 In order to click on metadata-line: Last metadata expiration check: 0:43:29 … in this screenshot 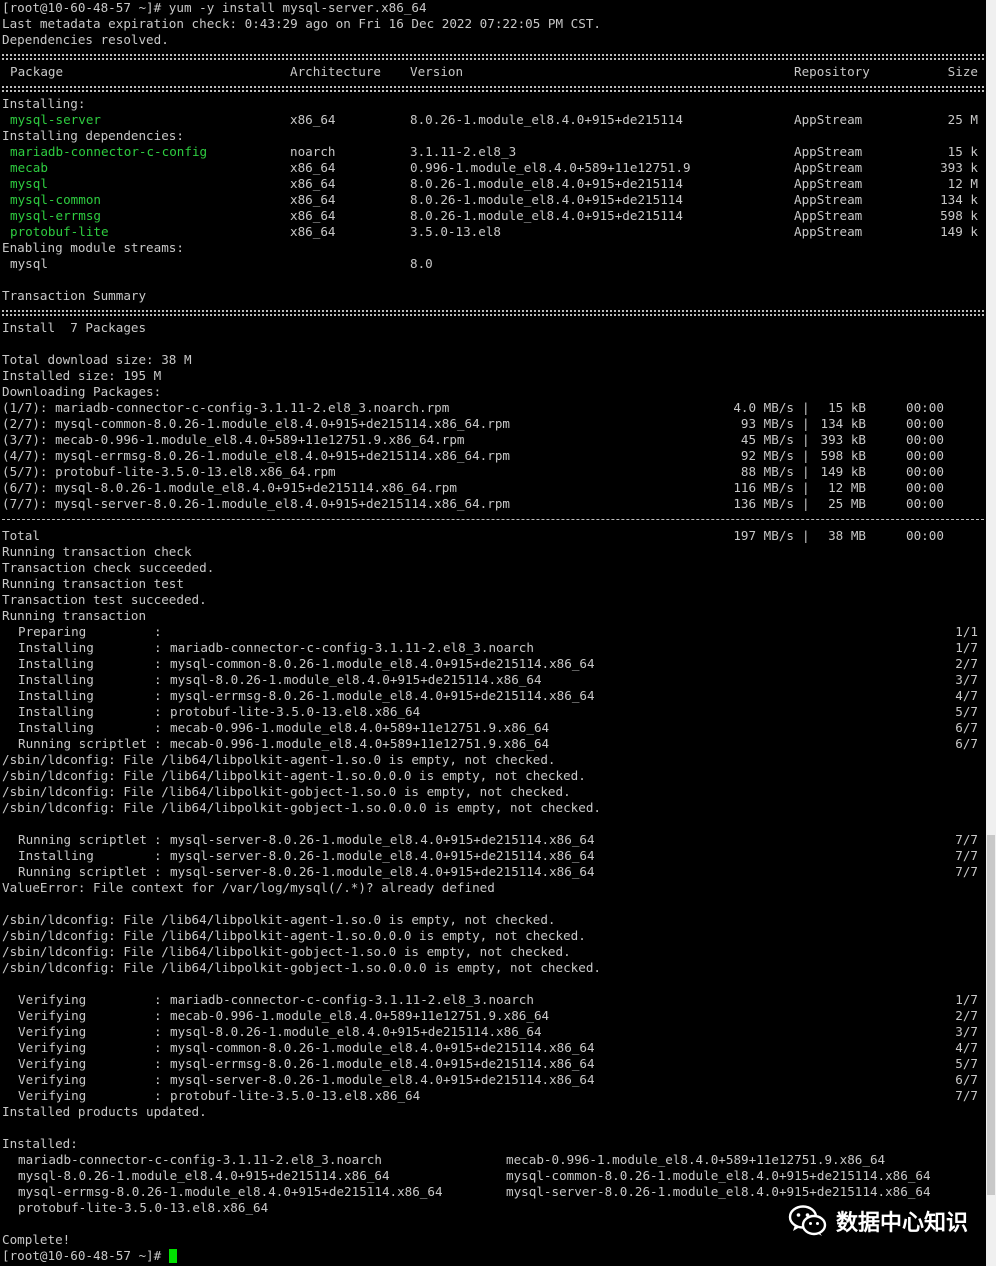, I will do `click(493, 24)`.